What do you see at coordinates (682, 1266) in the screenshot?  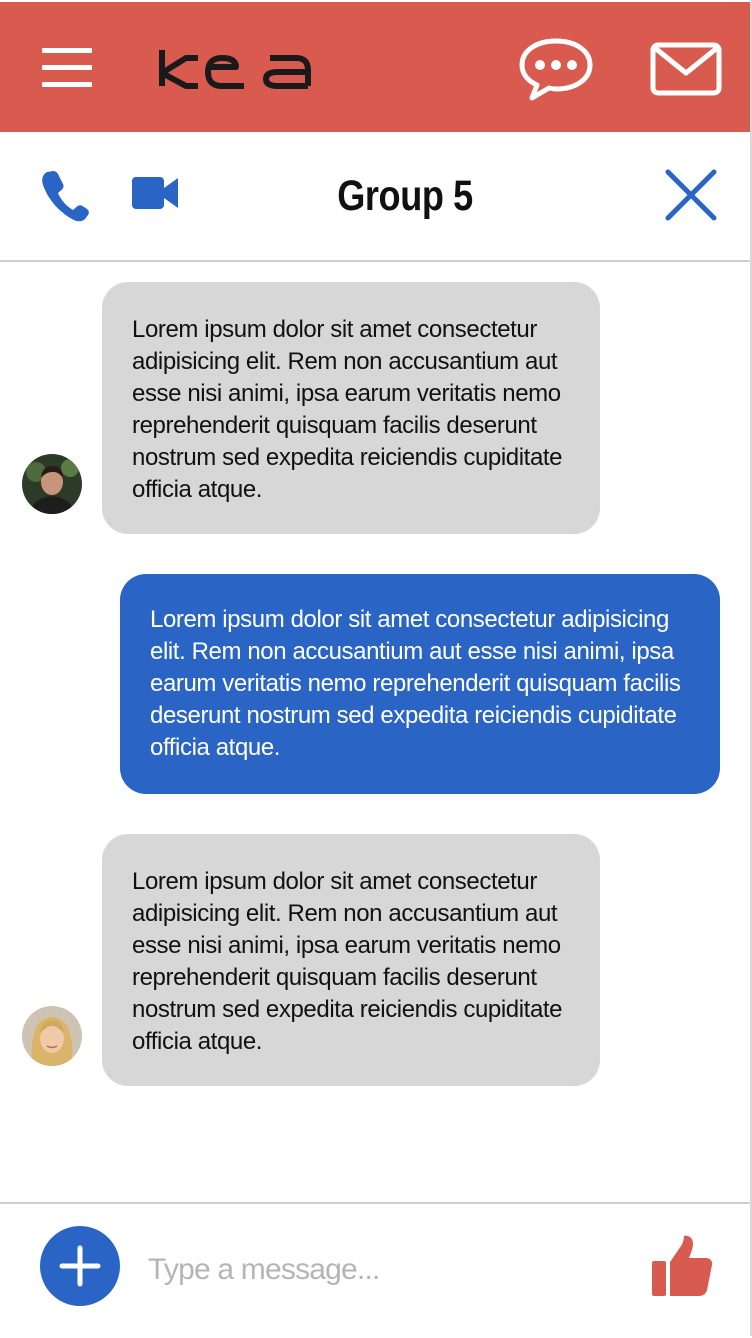 I see `thumbs-up-icon` at bounding box center [682, 1266].